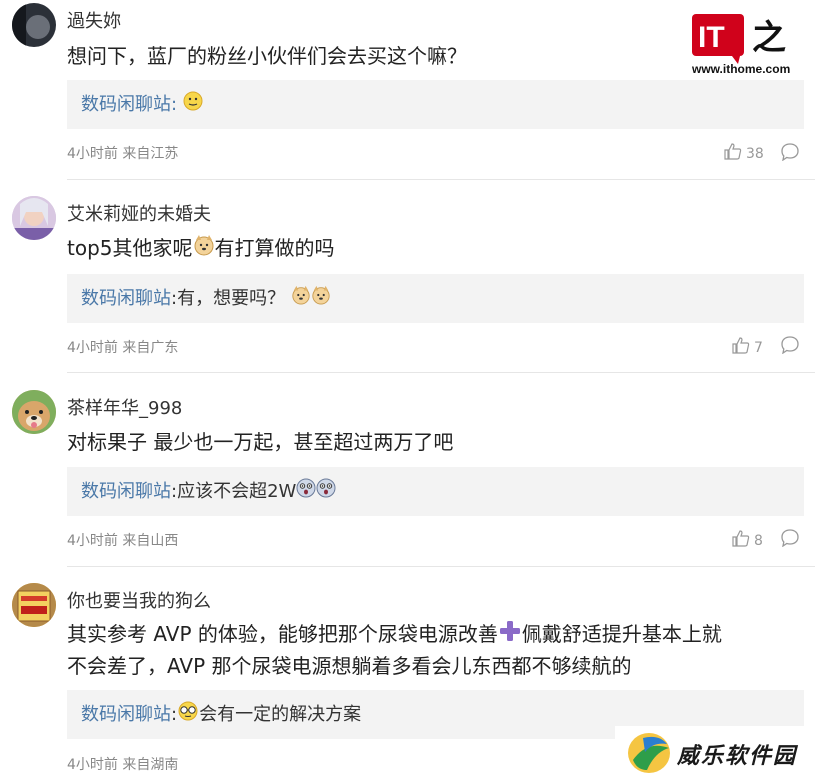 The height and width of the screenshot is (780, 815). Describe the element at coordinates (267, 56) in the screenshot. I see `comment-text: 想问下，蓝厂的粉丝小伙伴们会去买这个嘛？` at that location.